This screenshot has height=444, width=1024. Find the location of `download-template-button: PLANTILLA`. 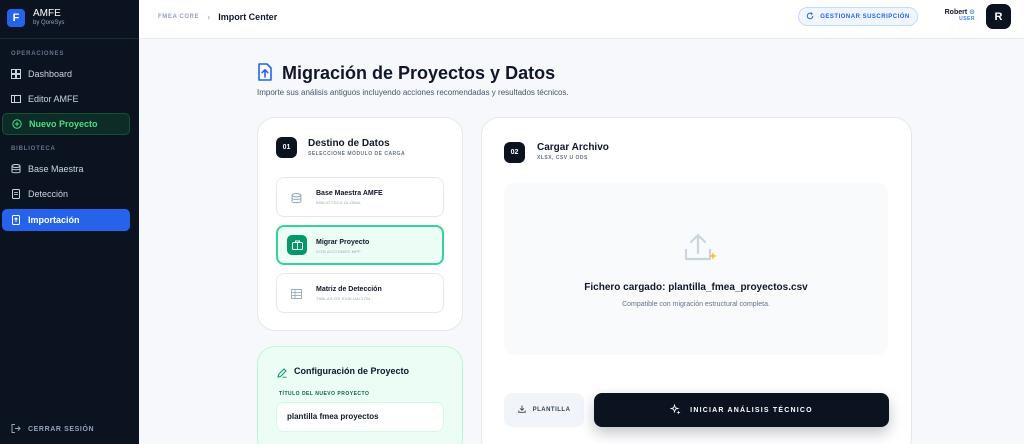

download-template-button: PLANTILLA is located at coordinates (544, 410).